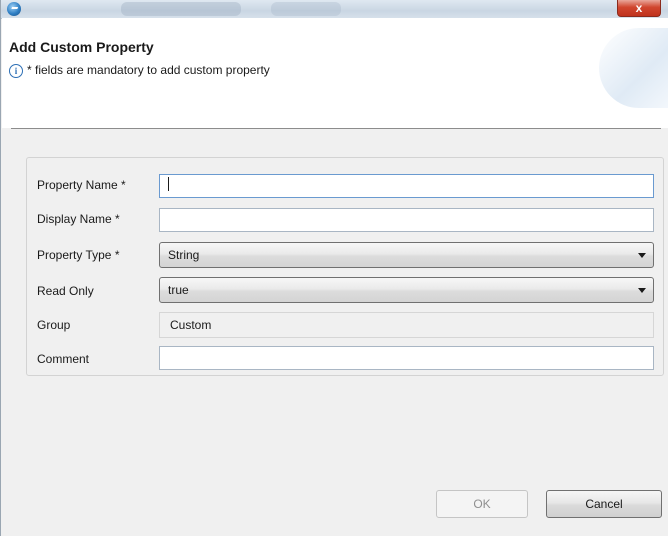  I want to click on read-only-label: Read Only, so click(65, 291).